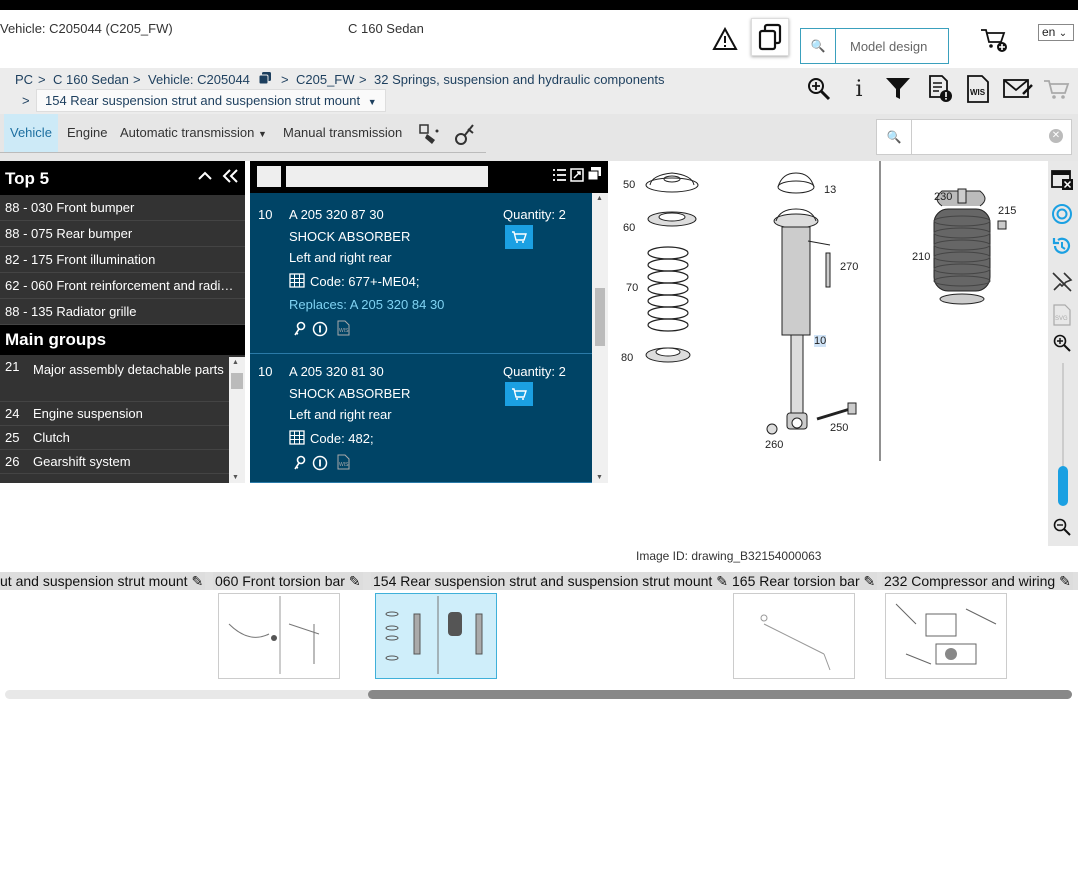 This screenshot has height=875, width=1078. Describe the element at coordinates (114, 462) in the screenshot. I see `group-item: 26 Gearshift system` at that location.